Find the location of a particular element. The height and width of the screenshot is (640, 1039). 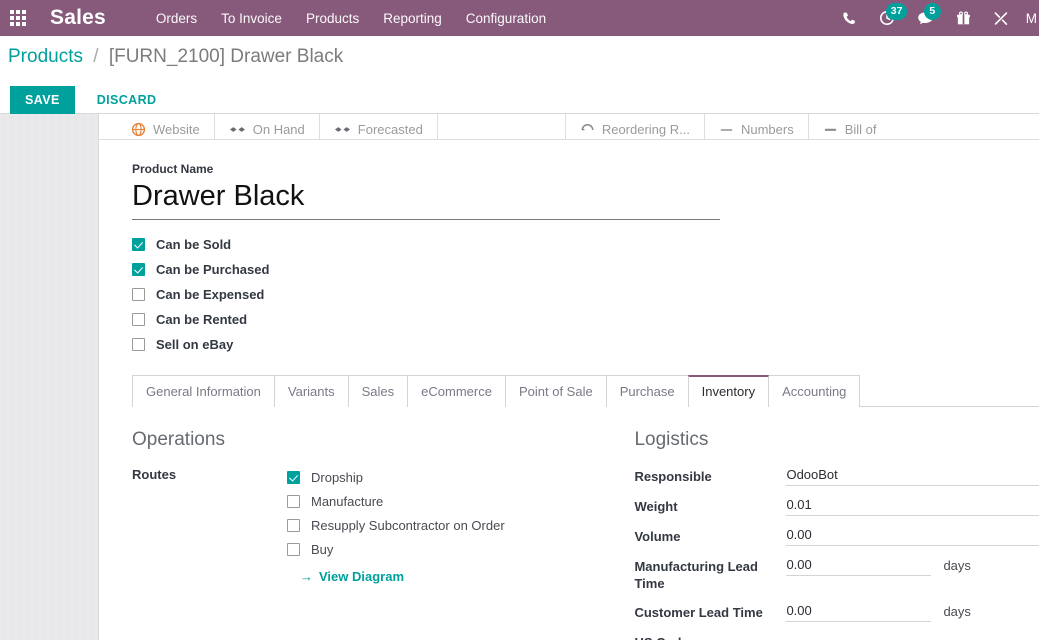

tab-ecommerce: eCommerce is located at coordinates (456, 391).